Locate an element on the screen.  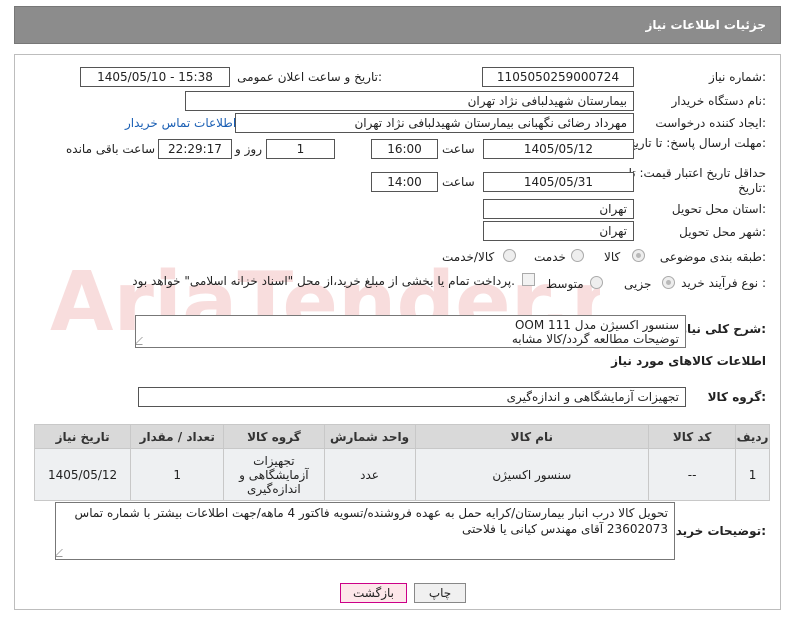
col-qty-header: تعداد / مقدار is located at coordinates (177, 436).